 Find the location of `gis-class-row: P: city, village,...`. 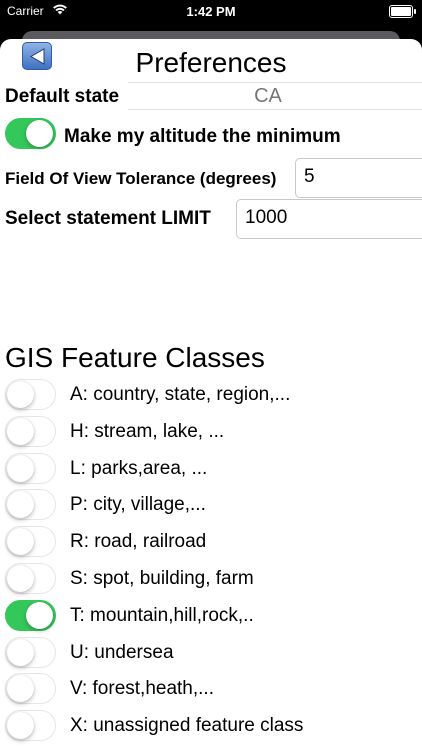

gis-class-row: P: city, village,... is located at coordinates (211, 505).